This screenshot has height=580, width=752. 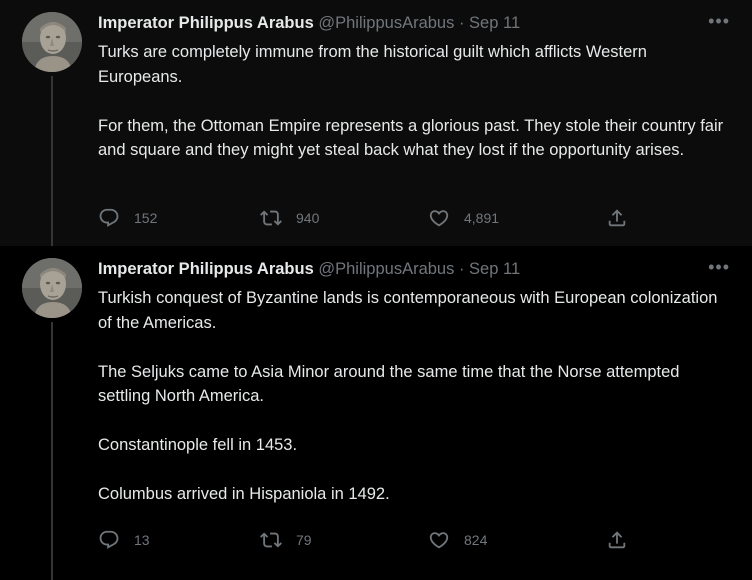 I want to click on reply-button: 13, so click(x=124, y=540).